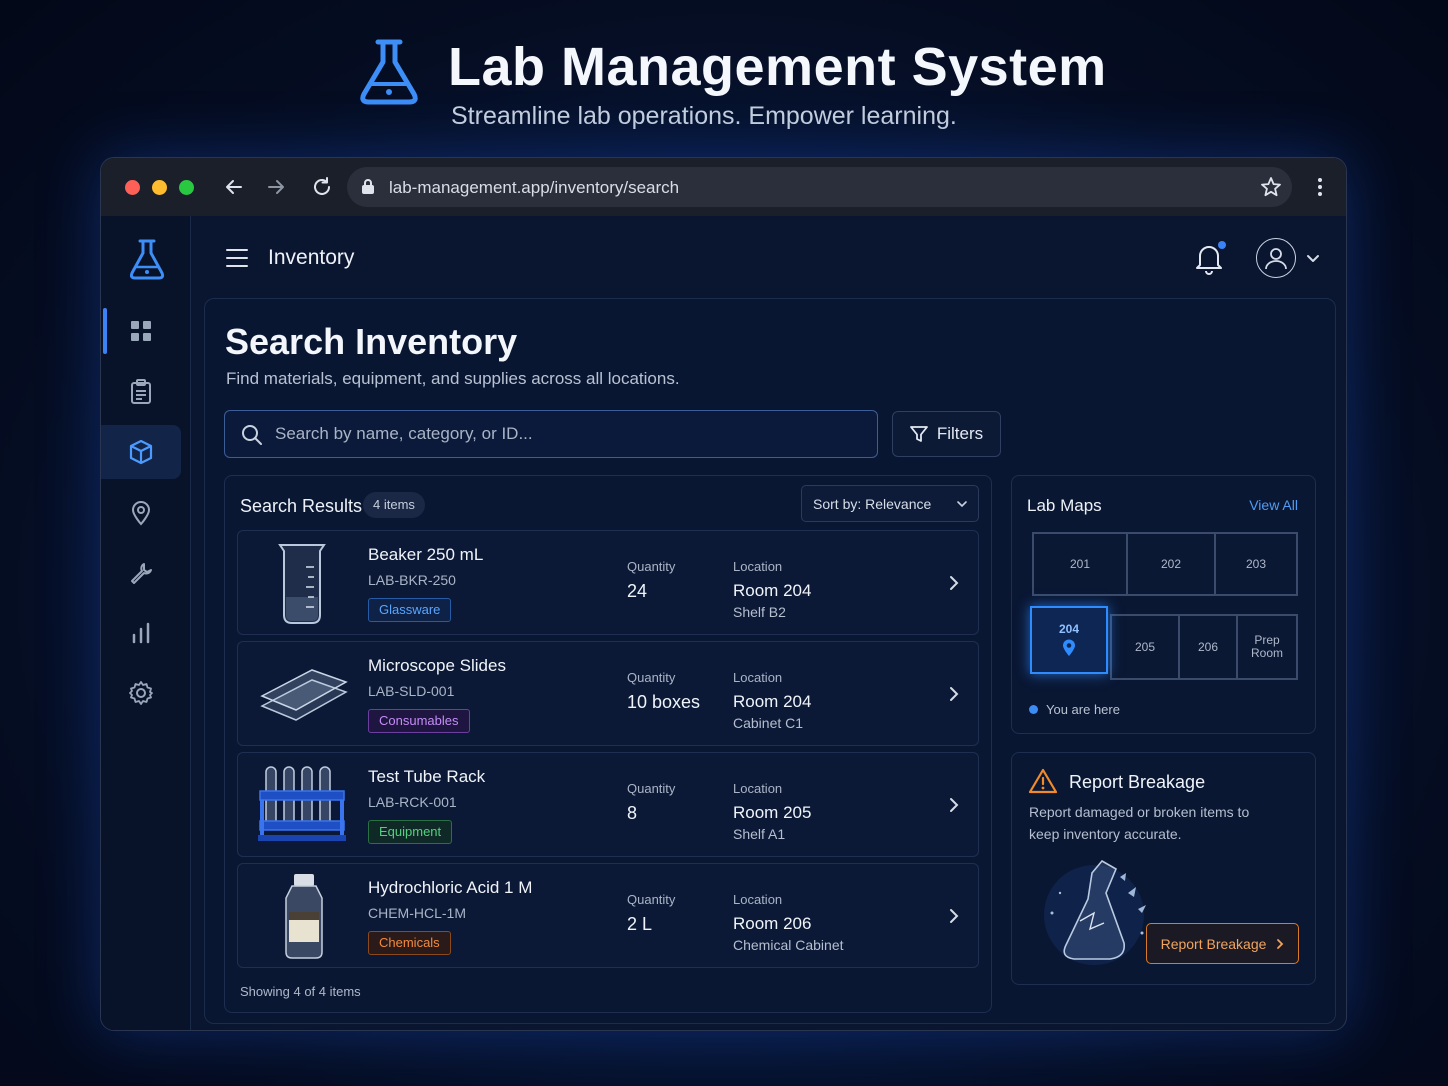  Describe the element at coordinates (311, 257) in the screenshot. I see `app-header-title: Inventory` at that location.